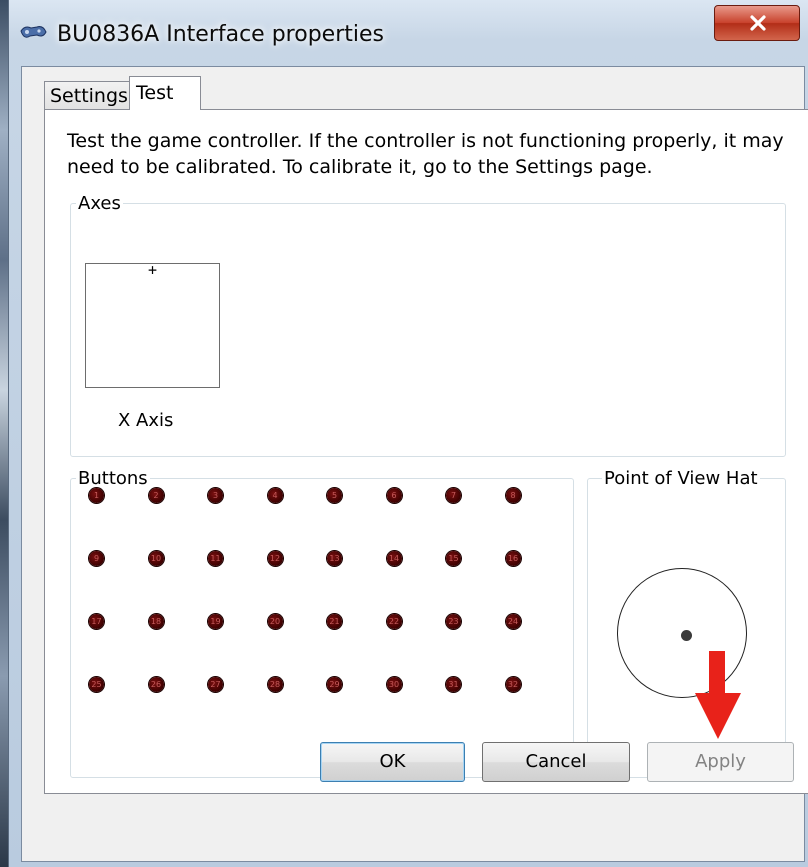 The width and height of the screenshot is (808, 867). What do you see at coordinates (96, 495) in the screenshot?
I see `button-indicator-1: 1` at bounding box center [96, 495].